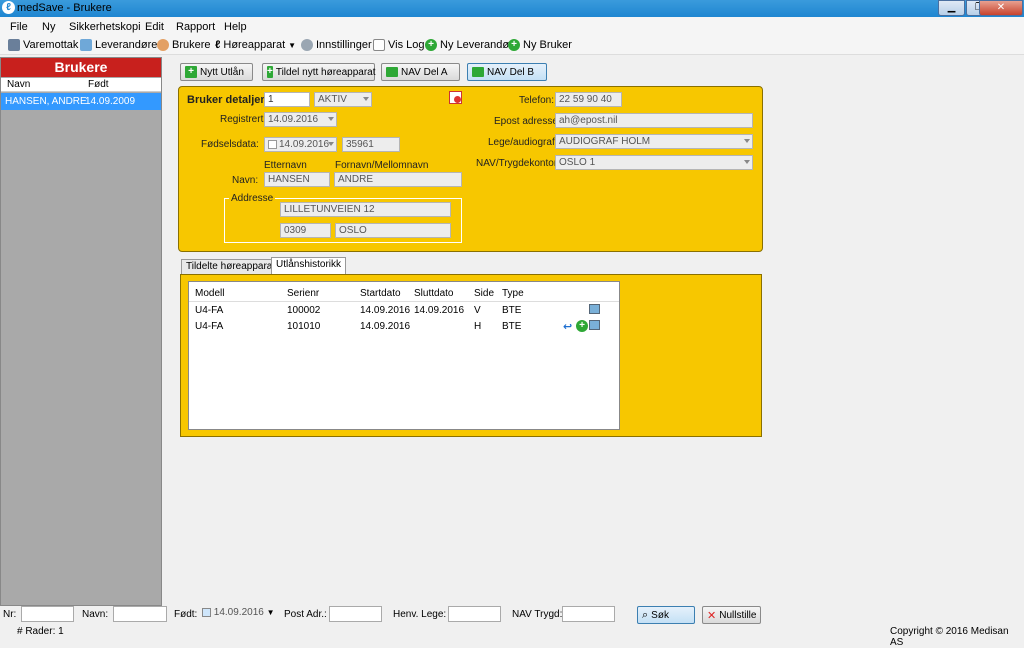  Describe the element at coordinates (654, 120) in the screenshot. I see `epost-field: ah@epost.nil` at that location.